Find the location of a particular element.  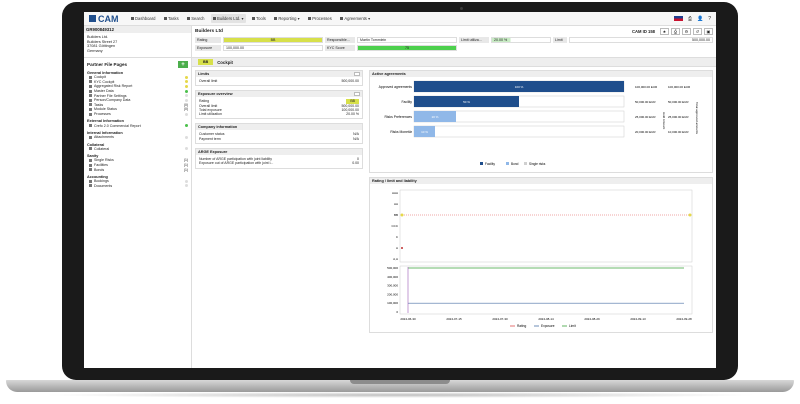

sidebar-item-label: Processes is located at coordinates (102, 114).